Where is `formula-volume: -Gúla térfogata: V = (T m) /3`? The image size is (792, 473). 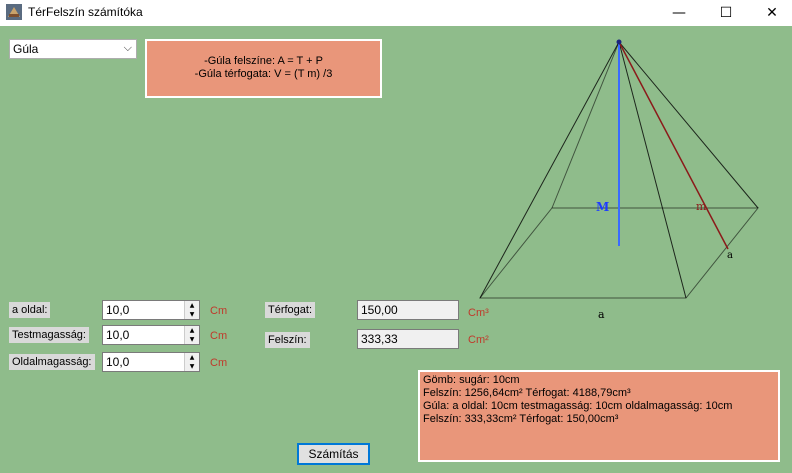 formula-volume: -Gúla térfogata: V = (T m) /3 is located at coordinates (263, 74).